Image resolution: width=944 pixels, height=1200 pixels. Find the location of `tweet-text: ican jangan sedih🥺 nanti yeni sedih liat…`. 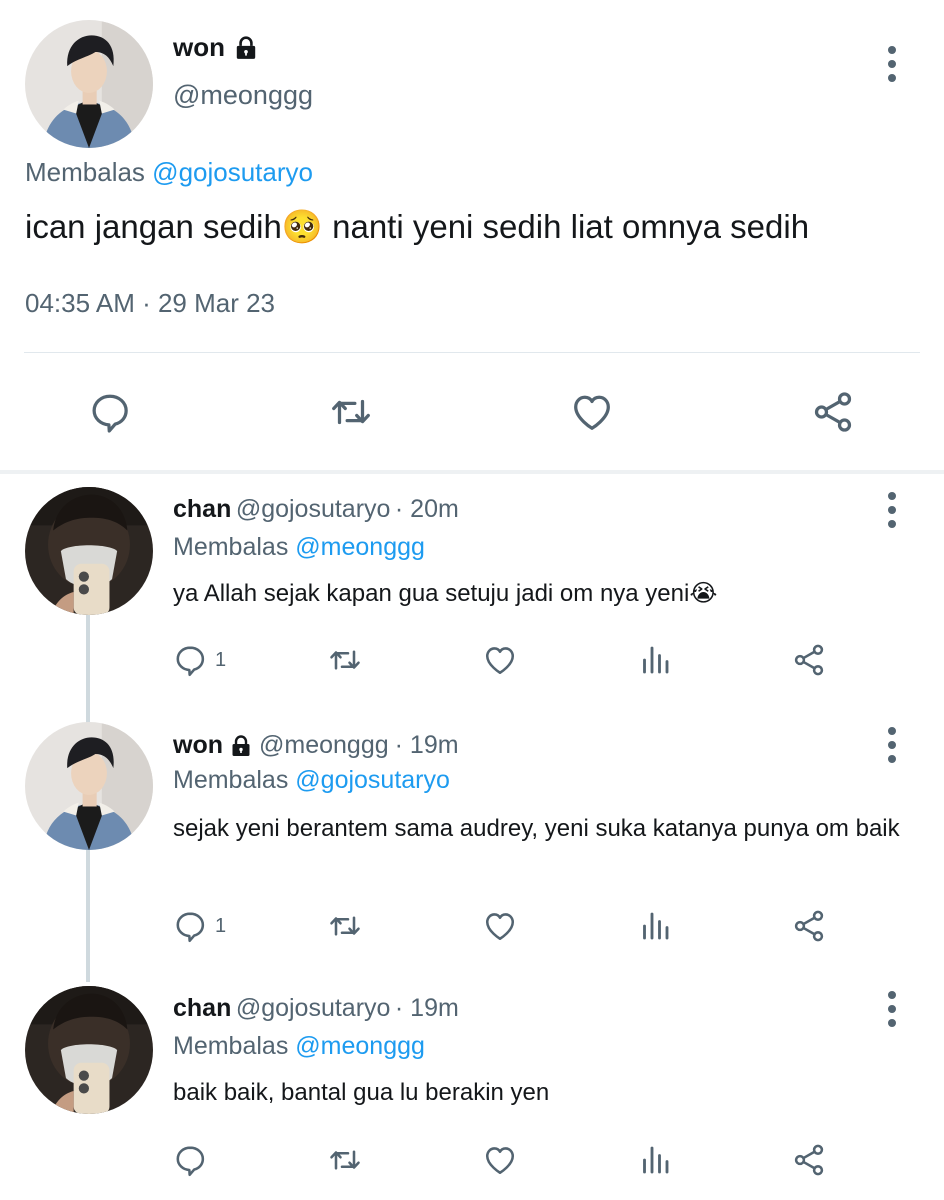

tweet-text: ican jangan sedih🥺 nanti yeni sedih liat… is located at coordinates (417, 226).